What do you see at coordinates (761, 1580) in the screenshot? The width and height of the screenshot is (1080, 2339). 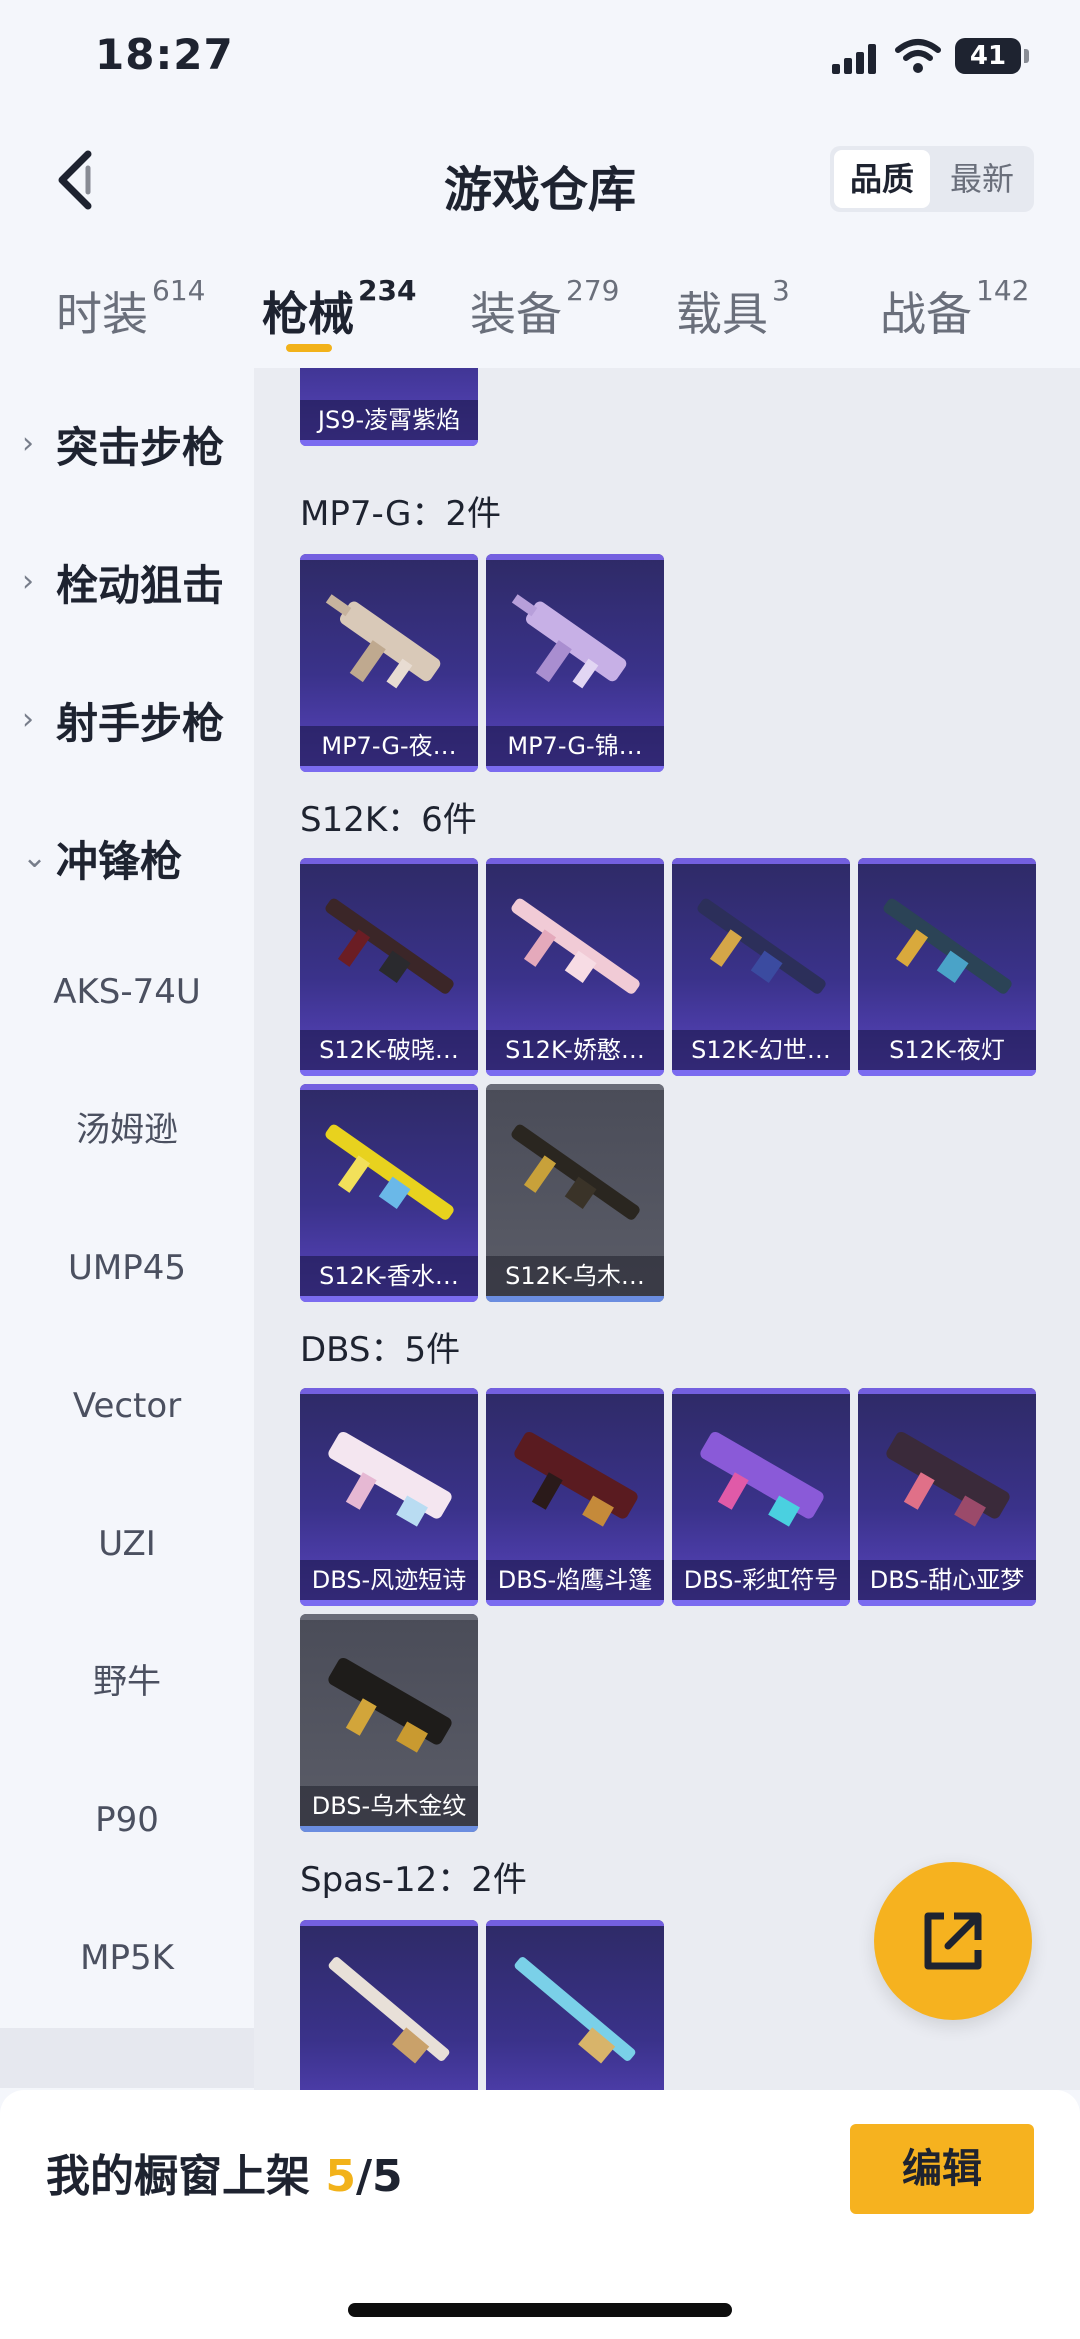 I see `skin-card-name: DBS-彩虹符号` at bounding box center [761, 1580].